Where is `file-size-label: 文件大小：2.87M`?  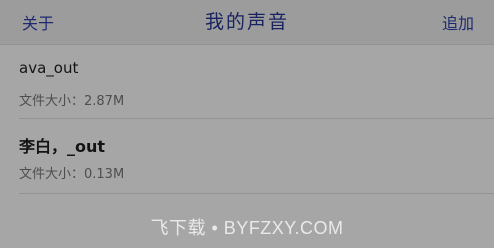
file-size-label: 文件大小：2.87M is located at coordinates (72, 101).